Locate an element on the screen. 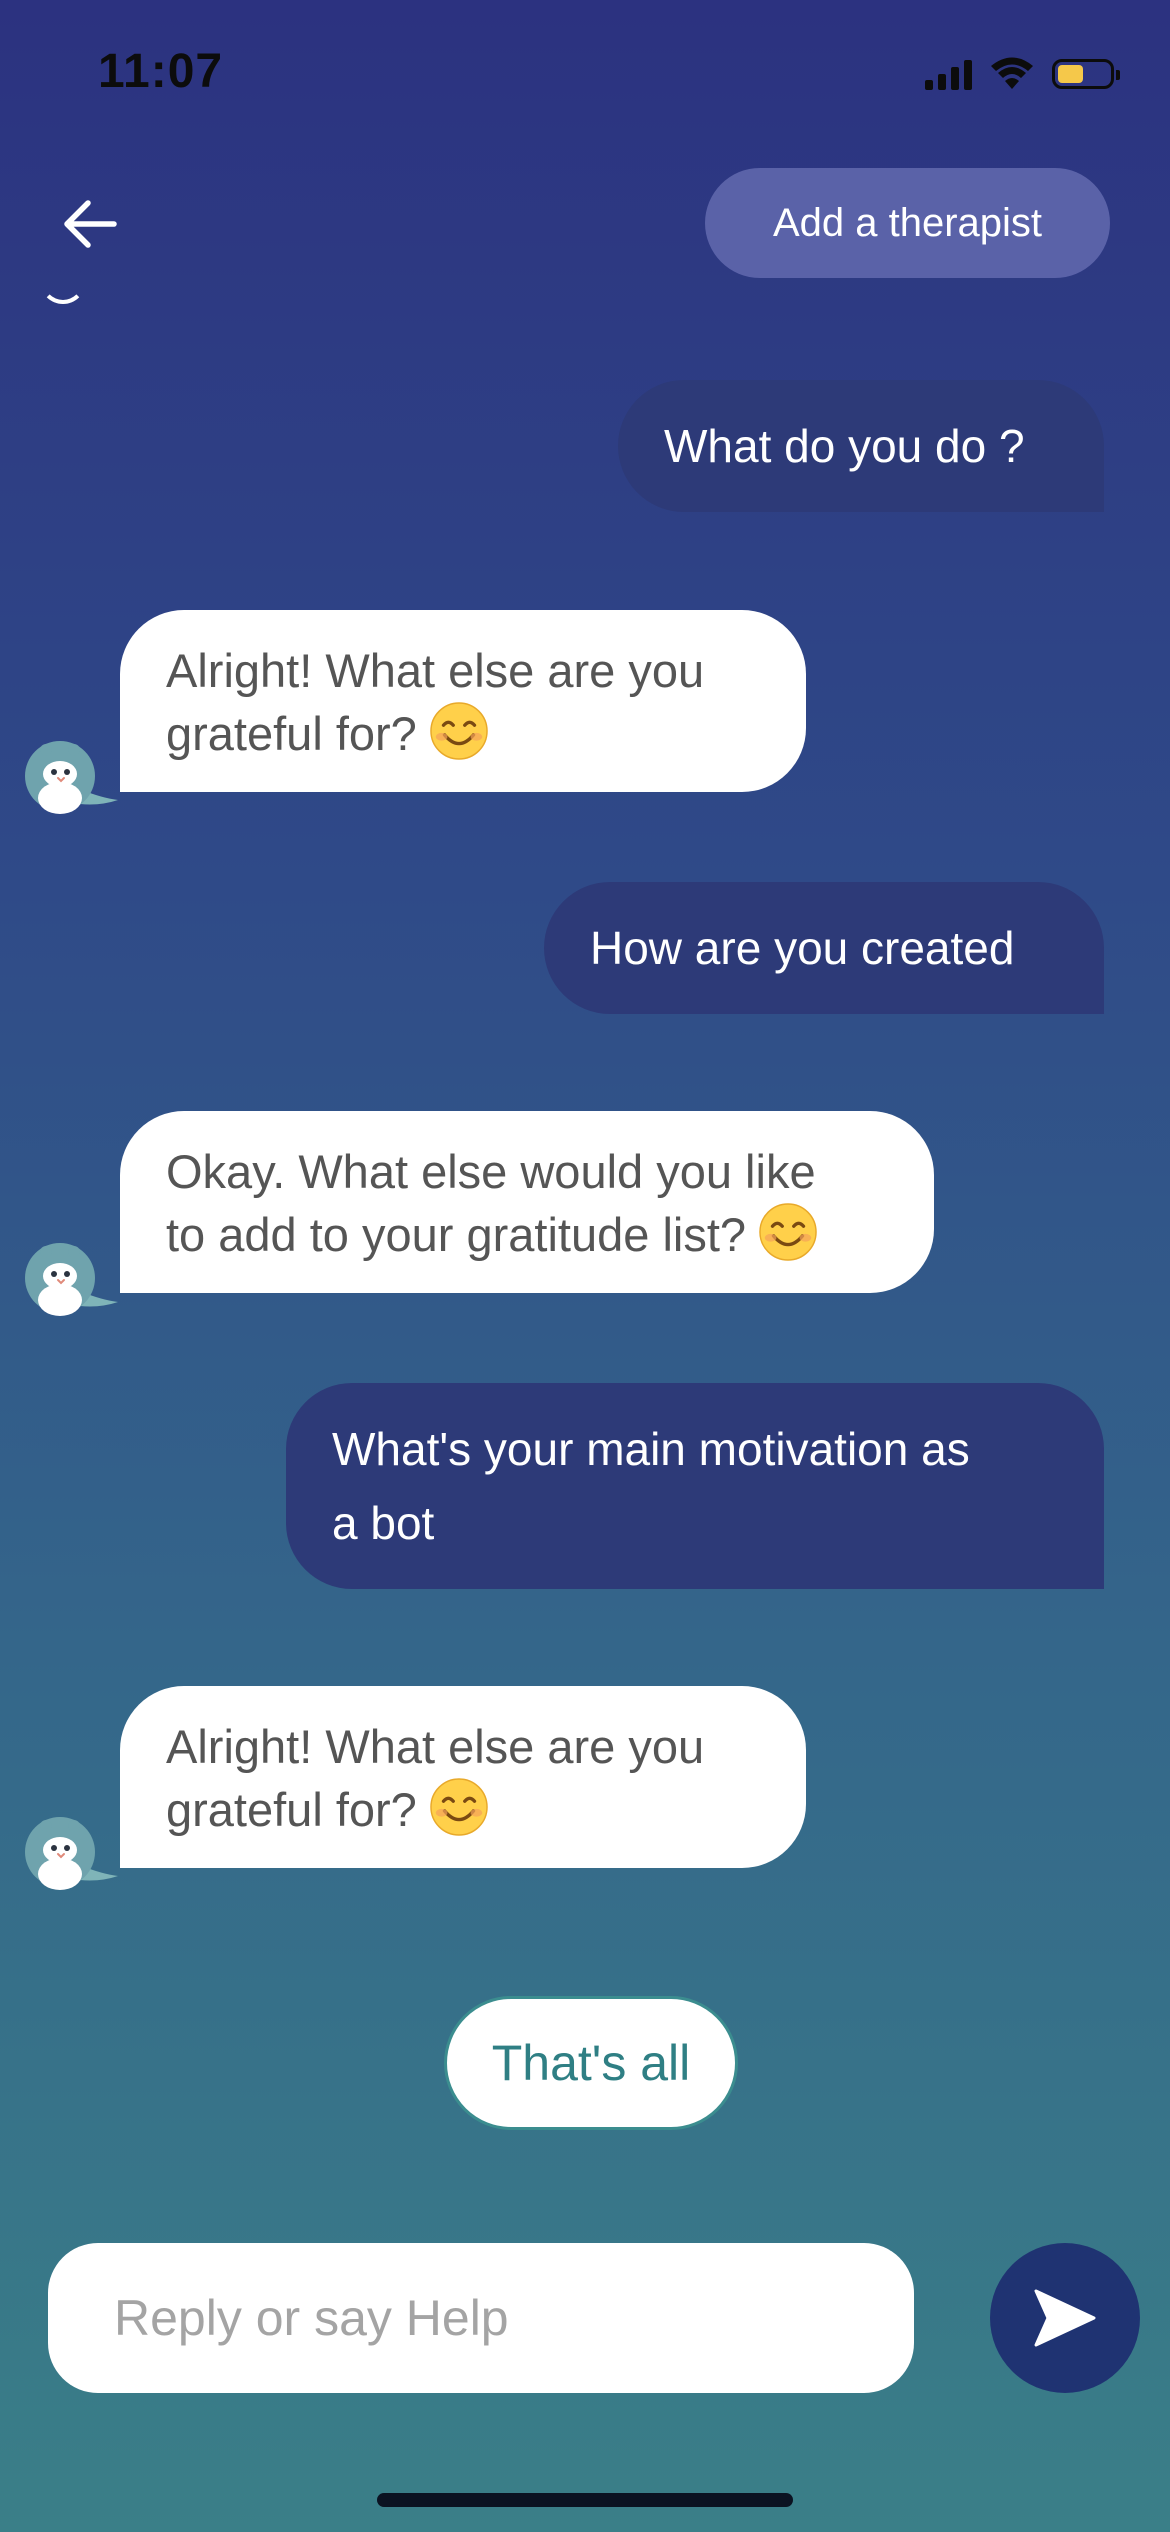 The height and width of the screenshot is (2532, 1170). status-bar: 11:07 is located at coordinates (585, 75).